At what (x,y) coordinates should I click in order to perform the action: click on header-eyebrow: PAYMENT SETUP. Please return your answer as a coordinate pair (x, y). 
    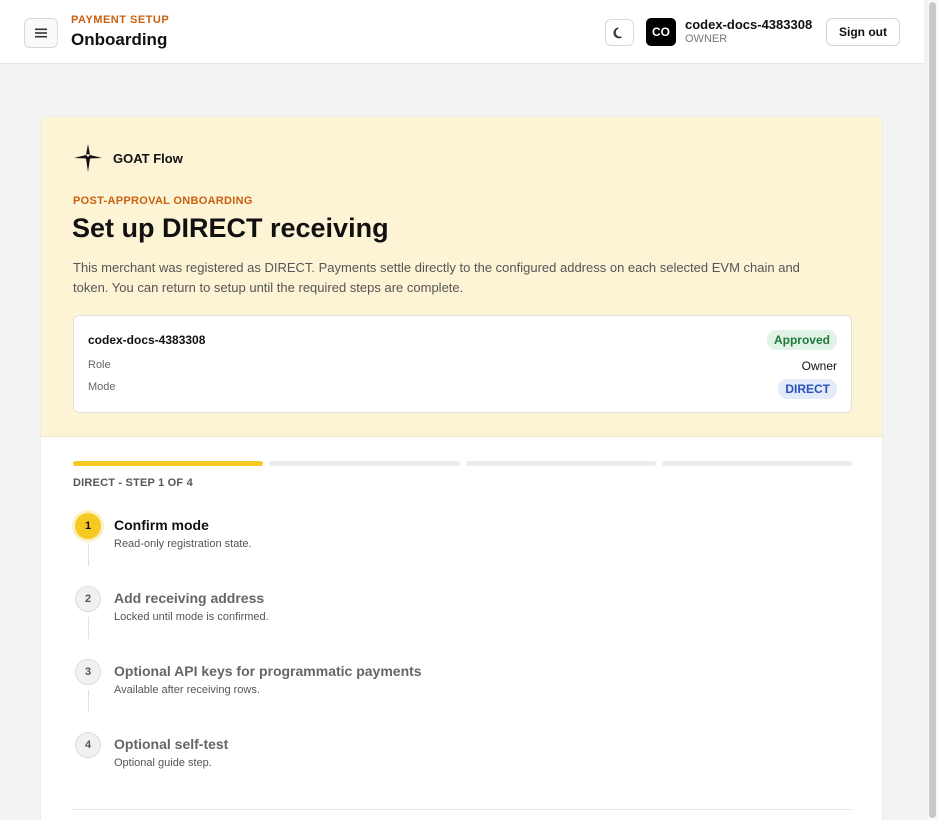
    Looking at the image, I should click on (120, 20).